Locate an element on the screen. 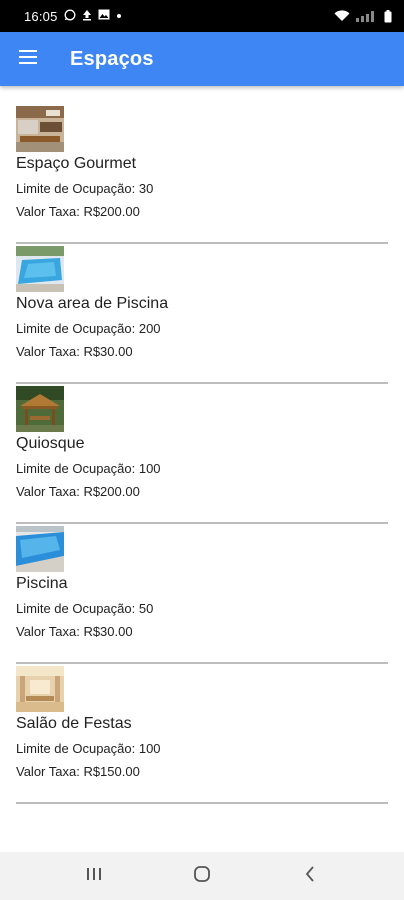  wifi-icon is located at coordinates (342, 16).